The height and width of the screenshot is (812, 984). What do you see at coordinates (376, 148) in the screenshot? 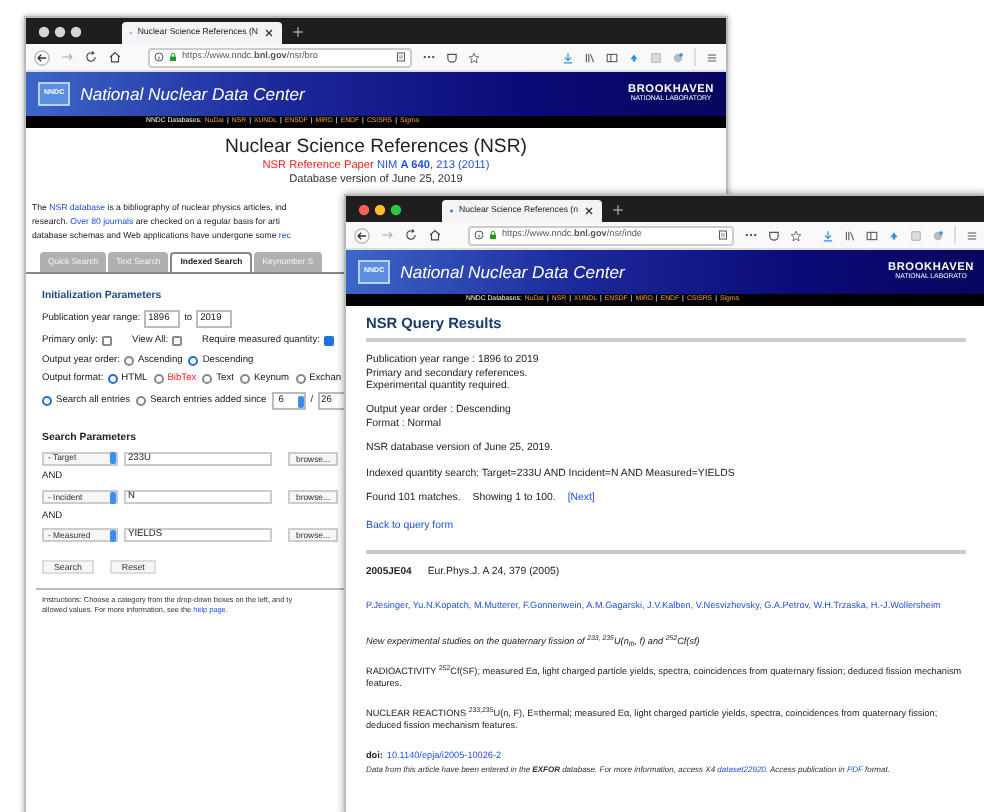
I see `page-heading: Nuclear Science References (NSR)` at bounding box center [376, 148].